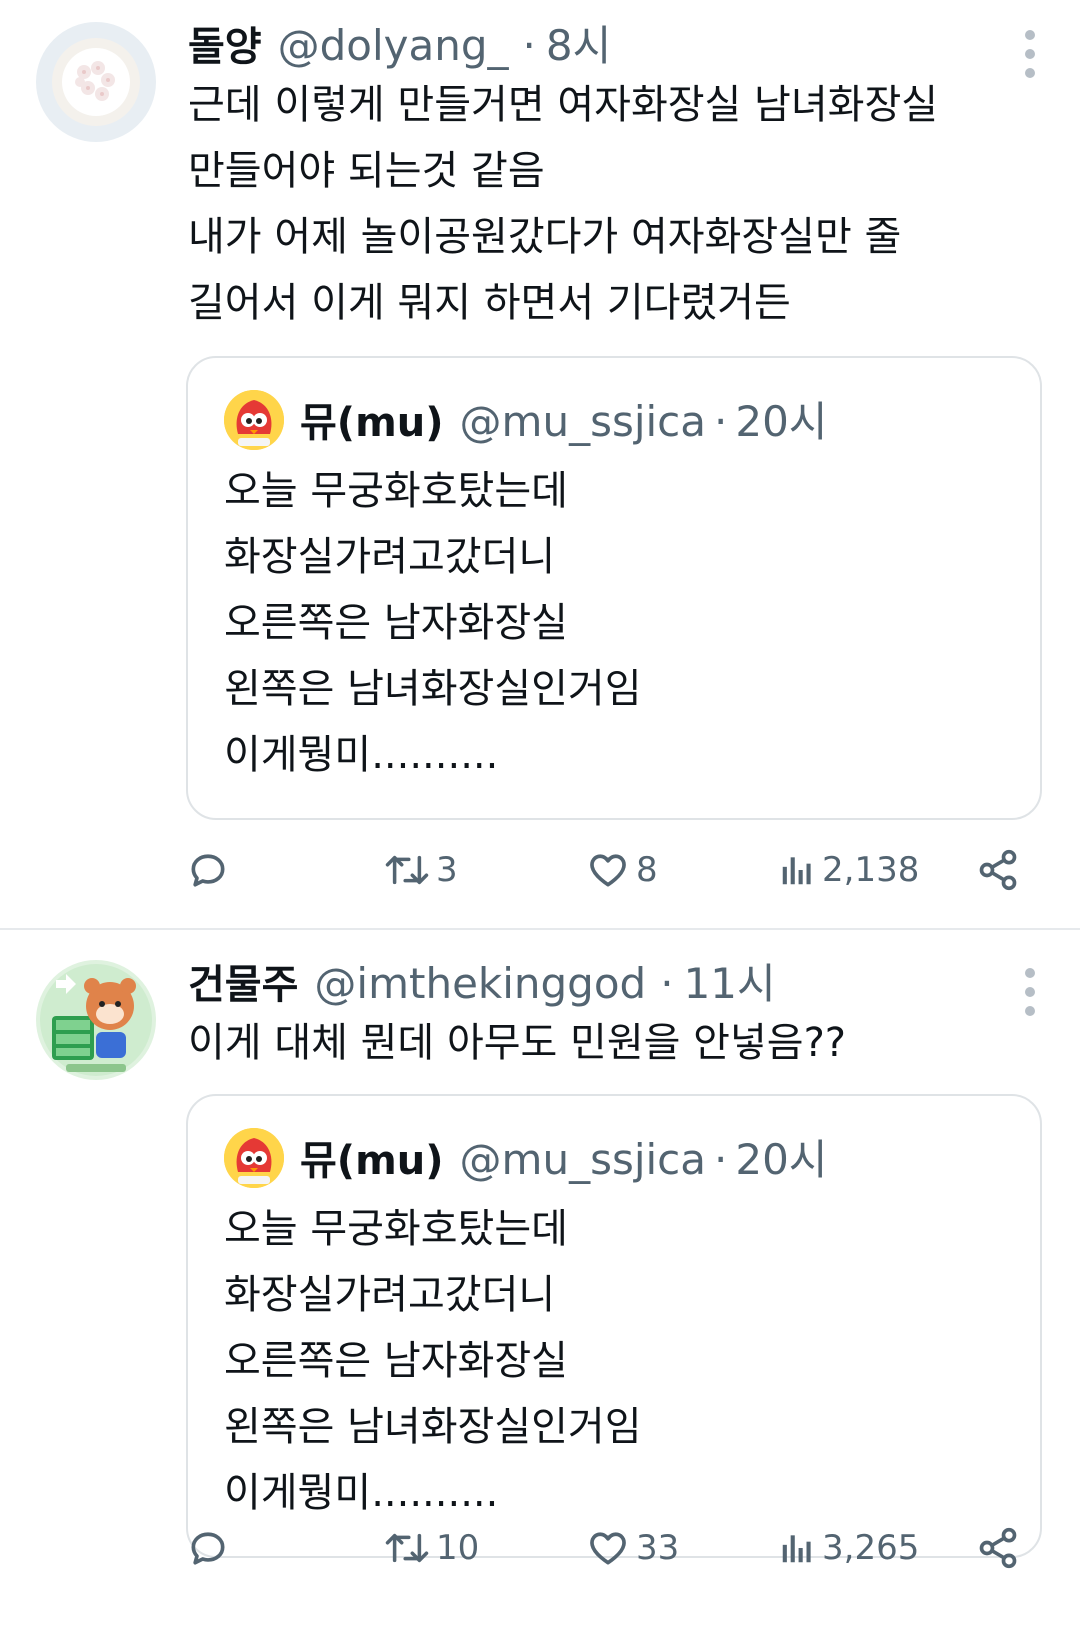  What do you see at coordinates (578, 42) in the screenshot?
I see `timestamp: 8시` at bounding box center [578, 42].